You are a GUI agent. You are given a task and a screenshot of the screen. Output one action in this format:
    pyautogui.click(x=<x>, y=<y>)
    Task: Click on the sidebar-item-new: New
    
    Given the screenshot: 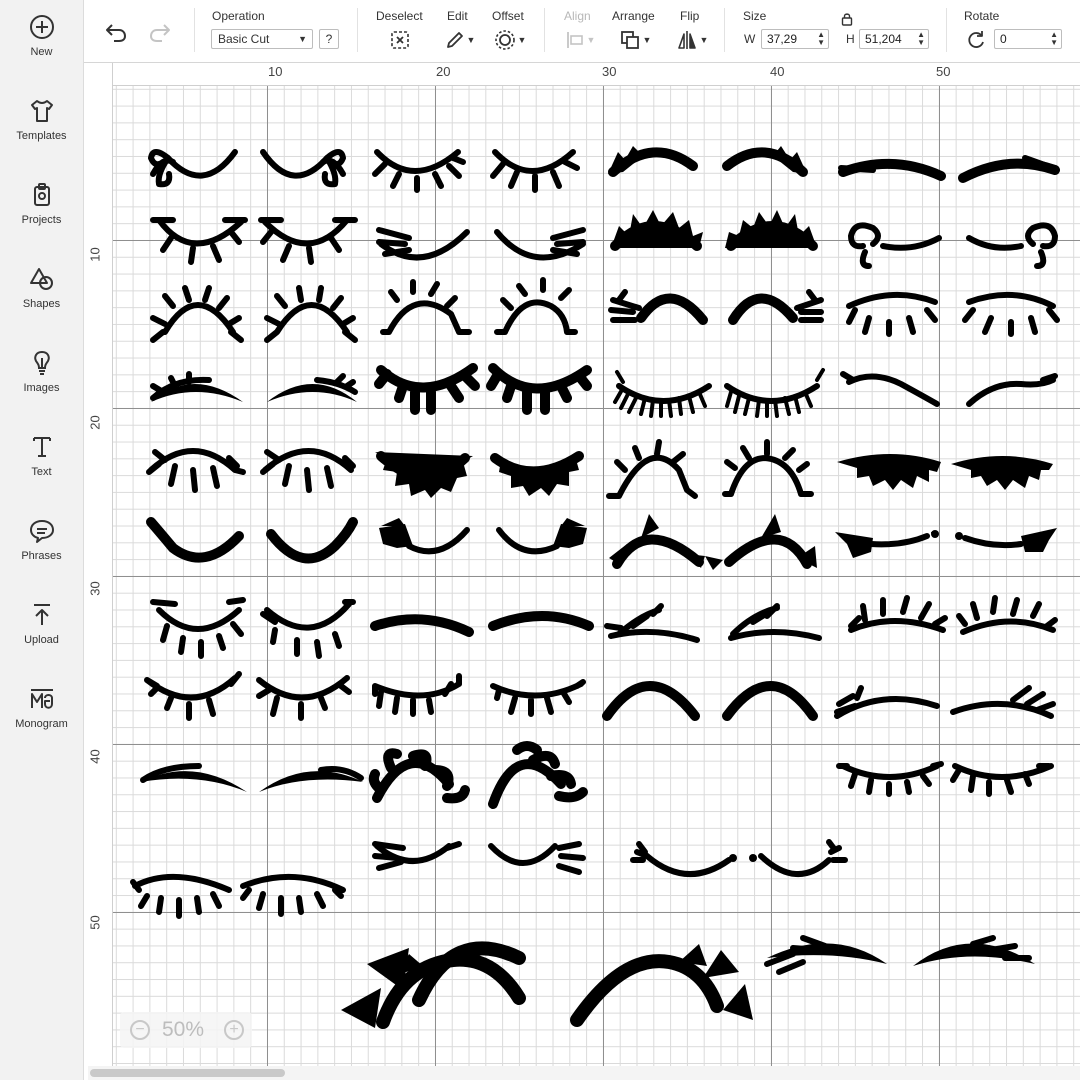 What is the action you would take?
    pyautogui.click(x=41, y=54)
    